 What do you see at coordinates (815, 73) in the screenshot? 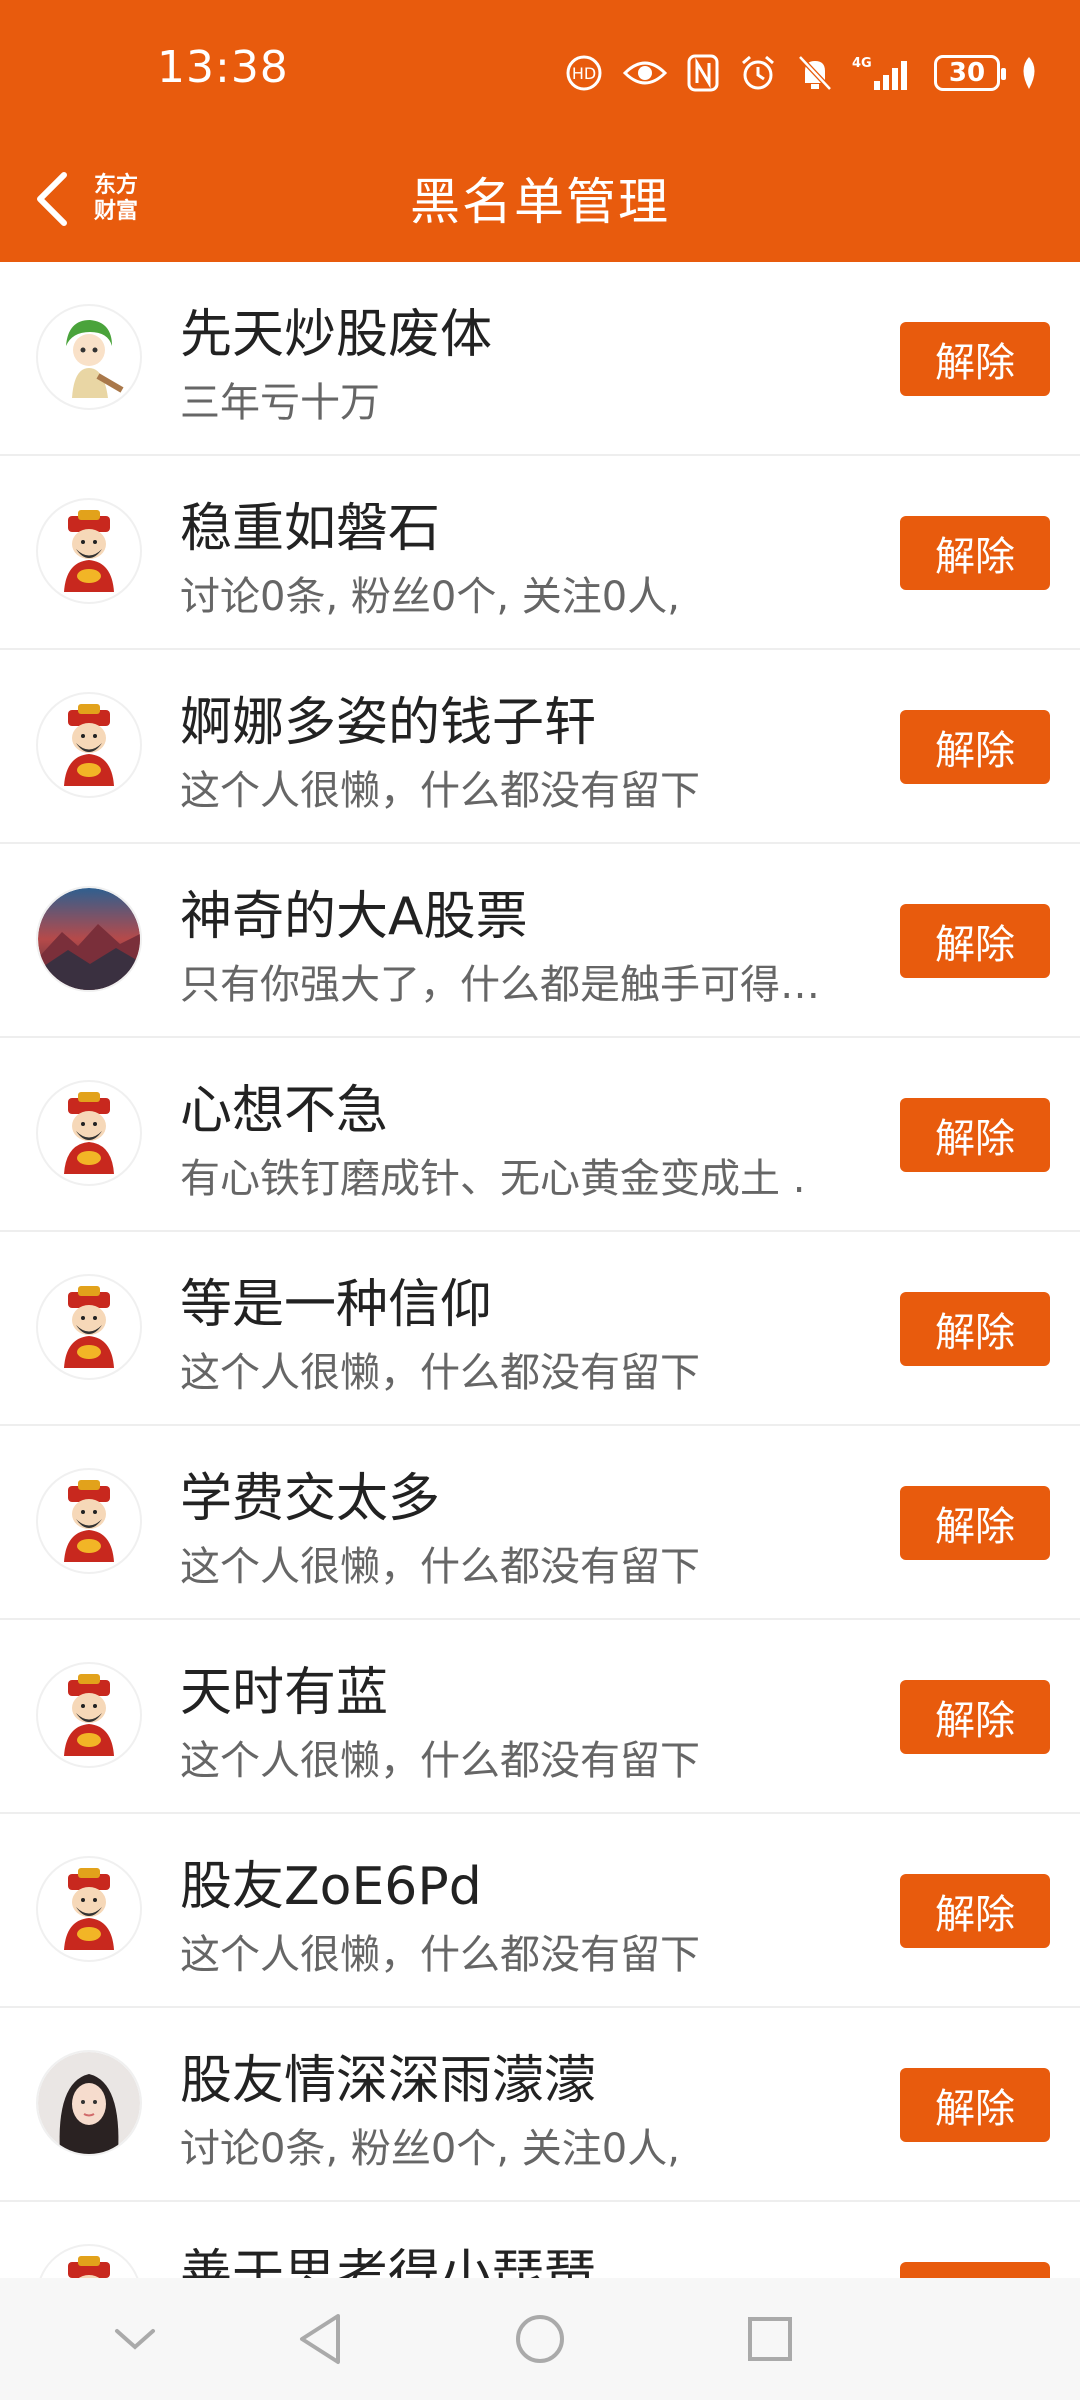
I see `silent-icon` at bounding box center [815, 73].